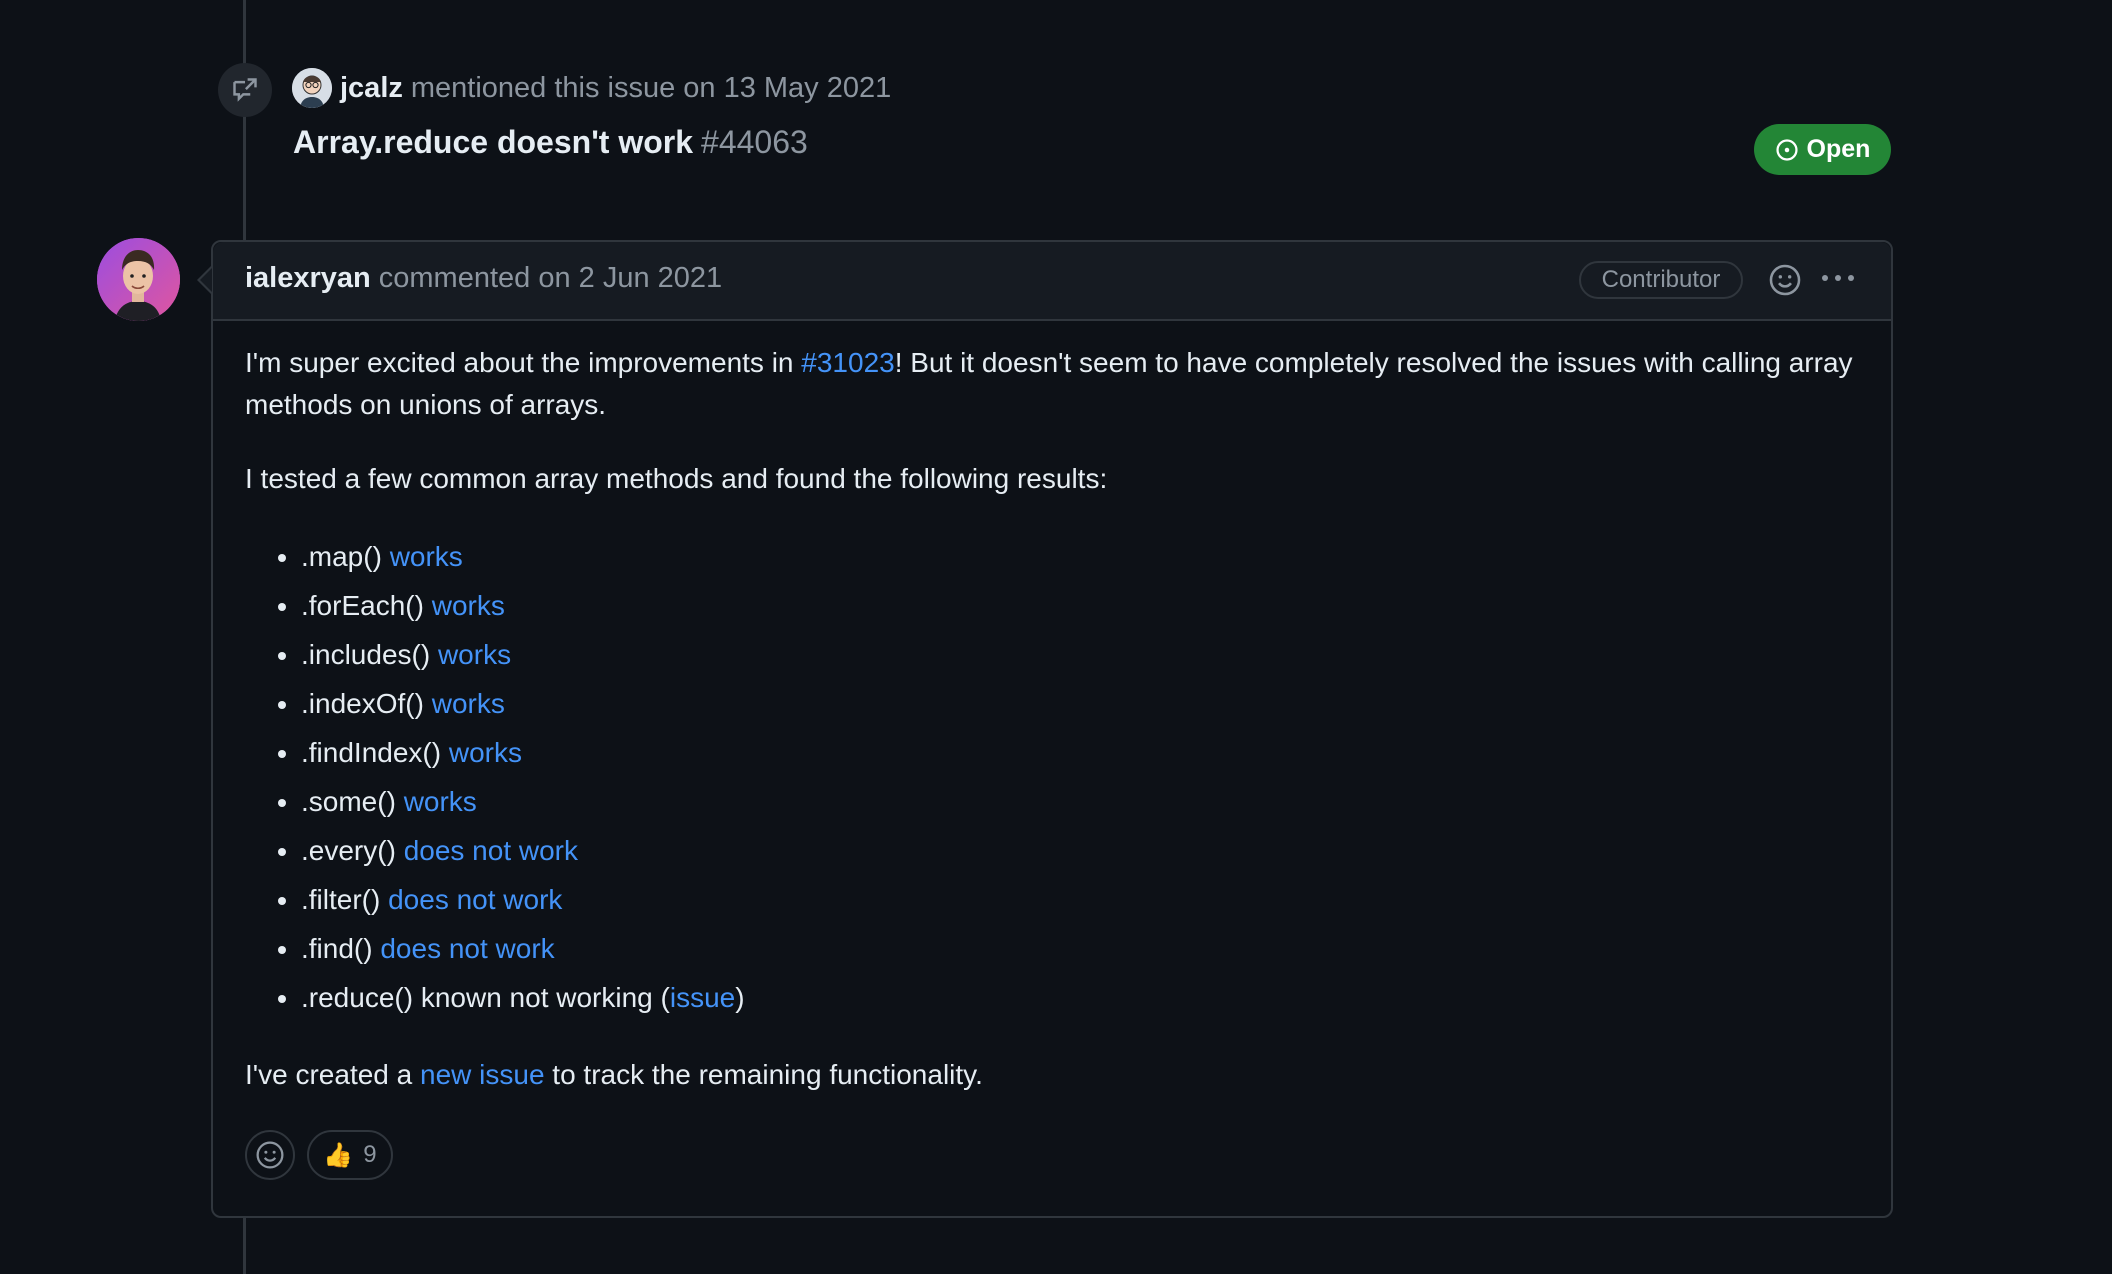  I want to click on method-name: .indexOf(), so click(362, 703).